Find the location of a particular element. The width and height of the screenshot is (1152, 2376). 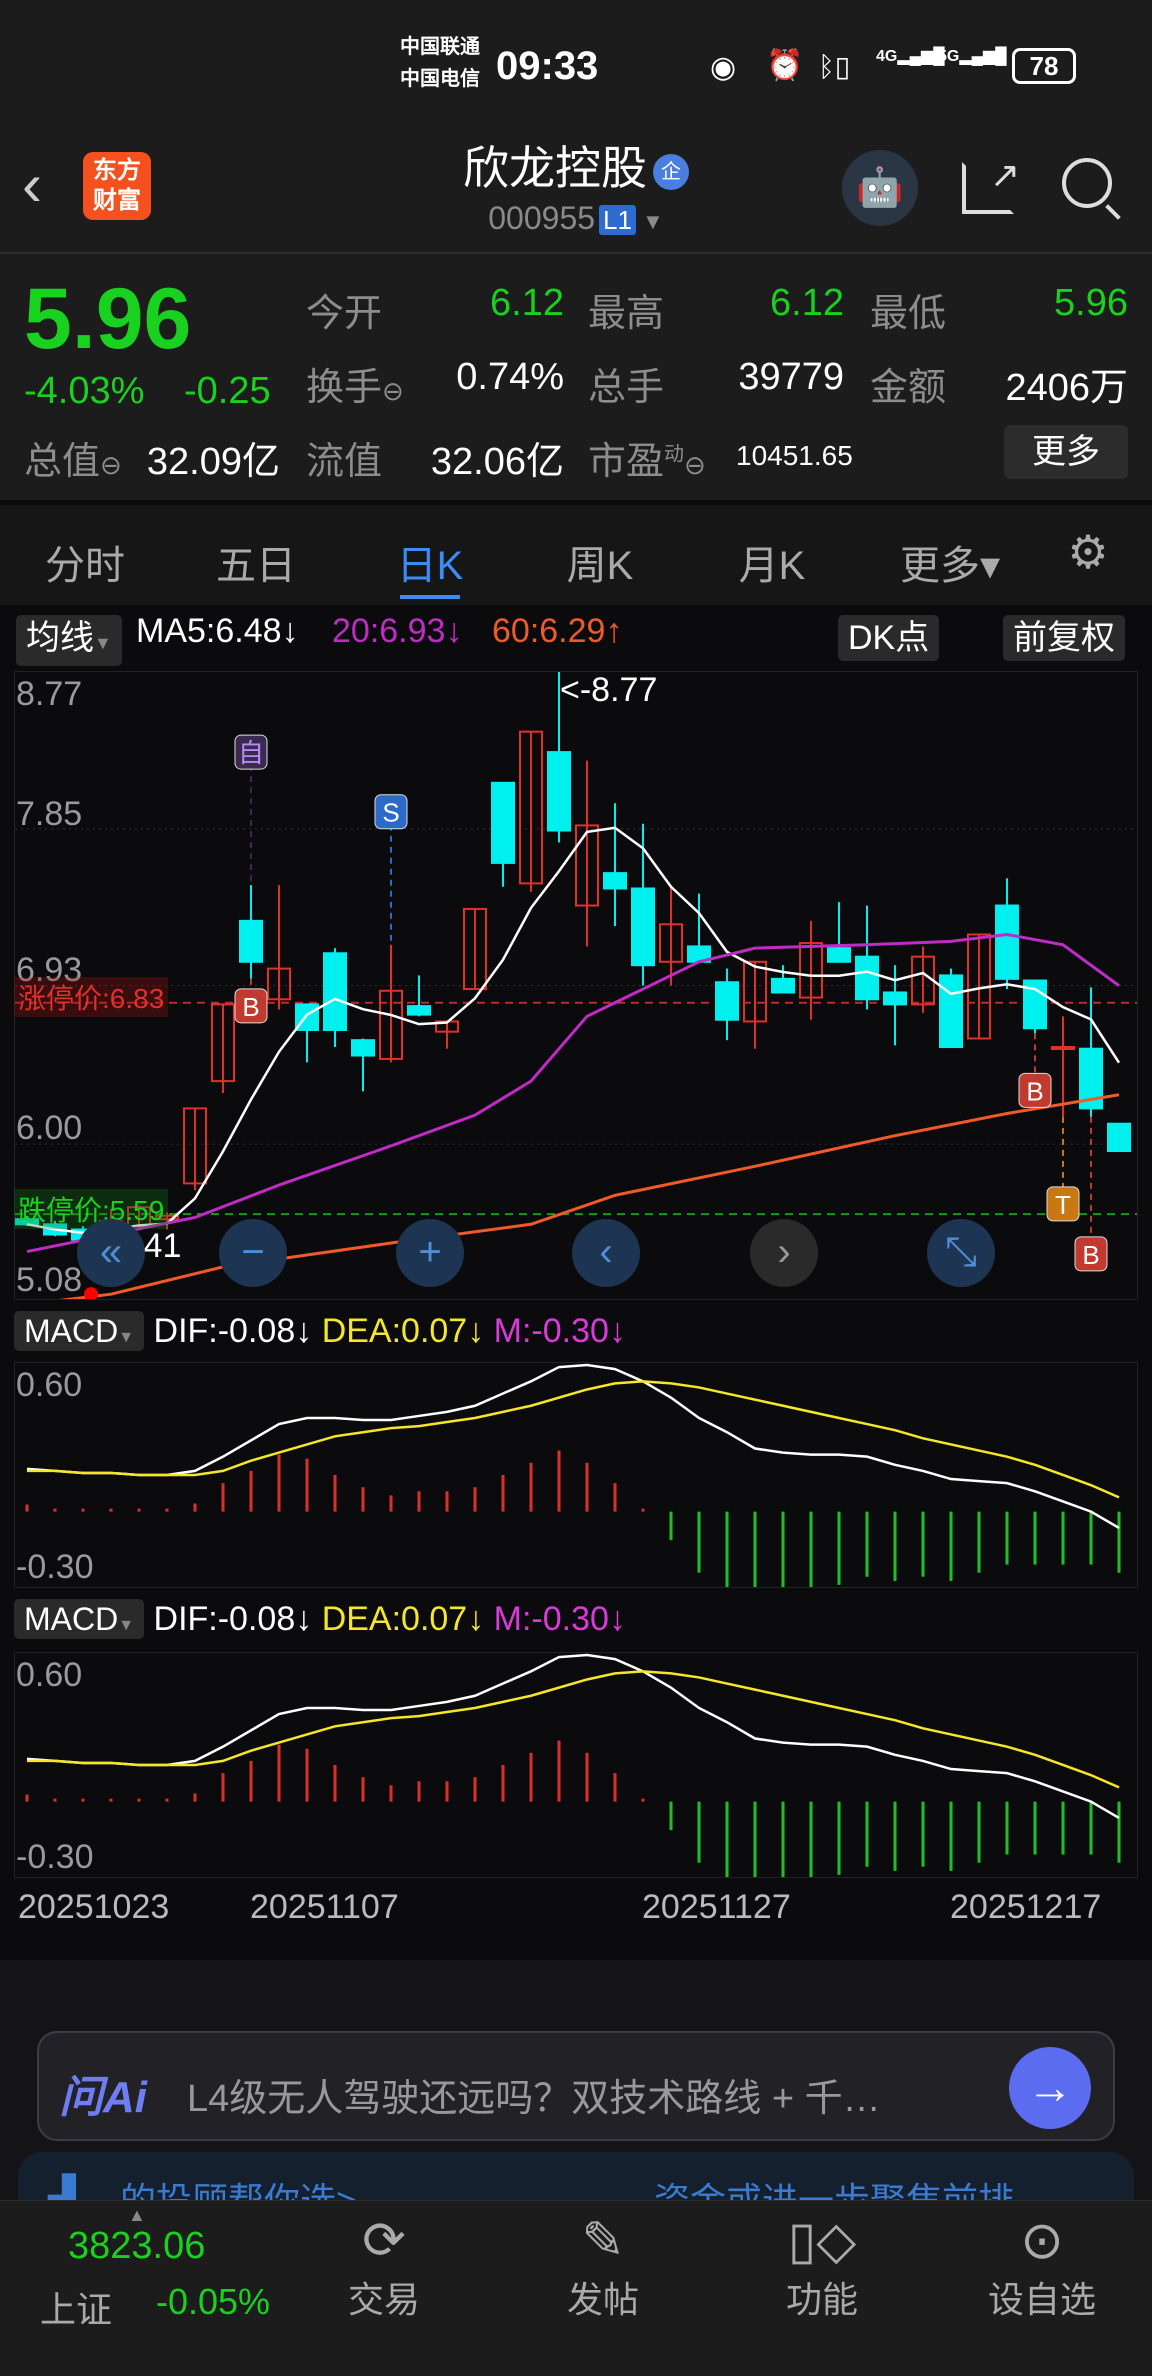

y-tick: 7.85 is located at coordinates (49, 814).